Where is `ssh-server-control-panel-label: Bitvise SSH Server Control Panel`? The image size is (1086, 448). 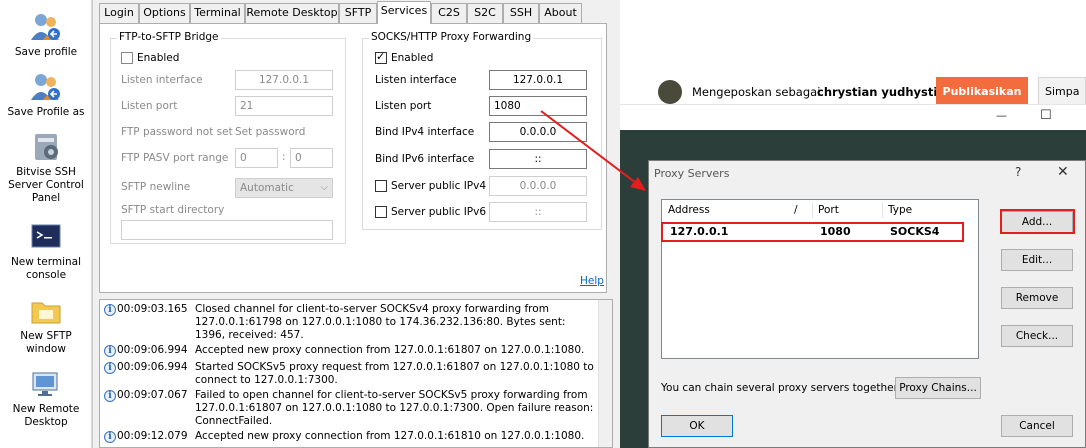
ssh-server-control-panel-label: Bitvise SSH Server Control Panel is located at coordinates (46, 185).